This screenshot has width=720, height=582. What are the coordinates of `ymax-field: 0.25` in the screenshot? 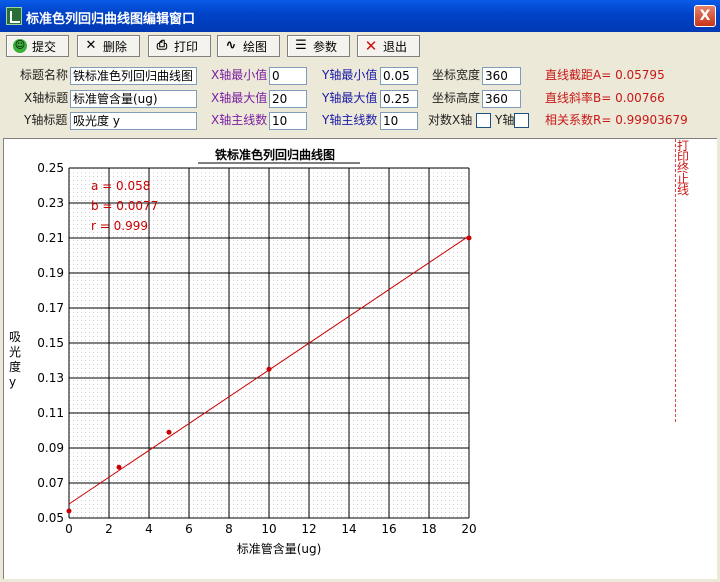 It's located at (399, 99).